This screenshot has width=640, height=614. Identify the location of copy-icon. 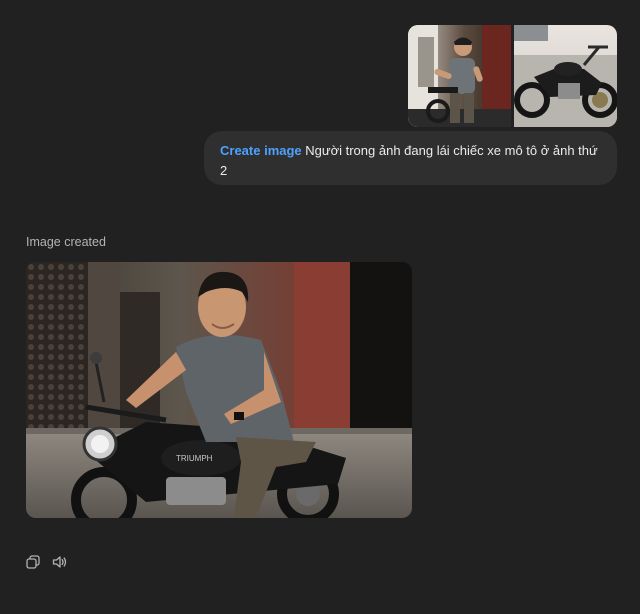
(33, 562).